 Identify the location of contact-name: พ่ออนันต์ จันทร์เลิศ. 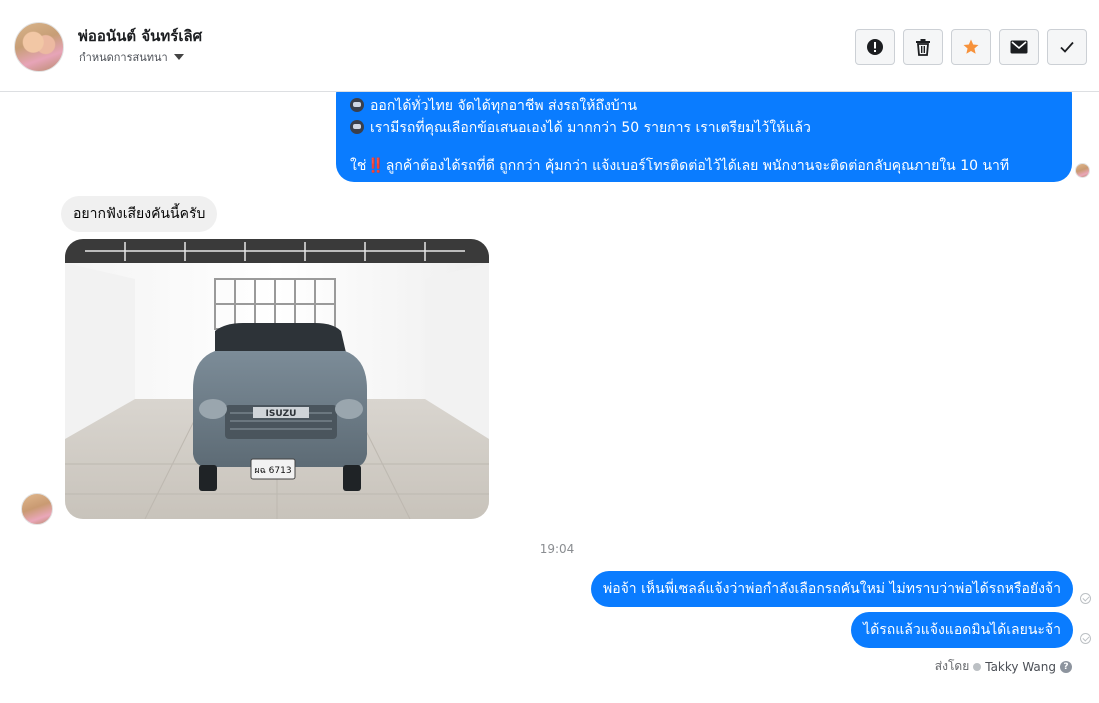
(140, 36).